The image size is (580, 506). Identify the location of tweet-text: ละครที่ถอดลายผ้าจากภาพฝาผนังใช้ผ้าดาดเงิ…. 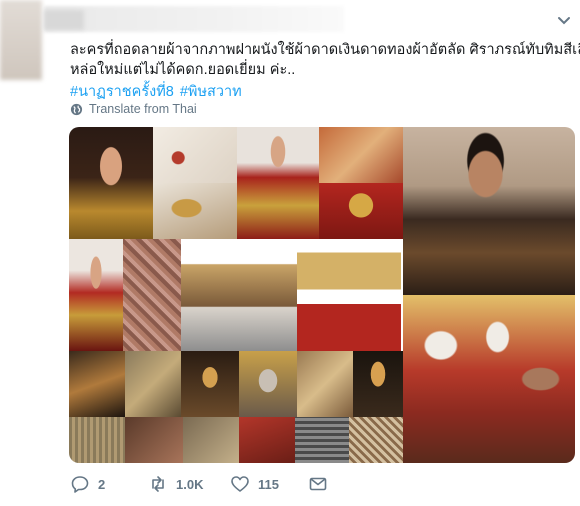
(325, 60).